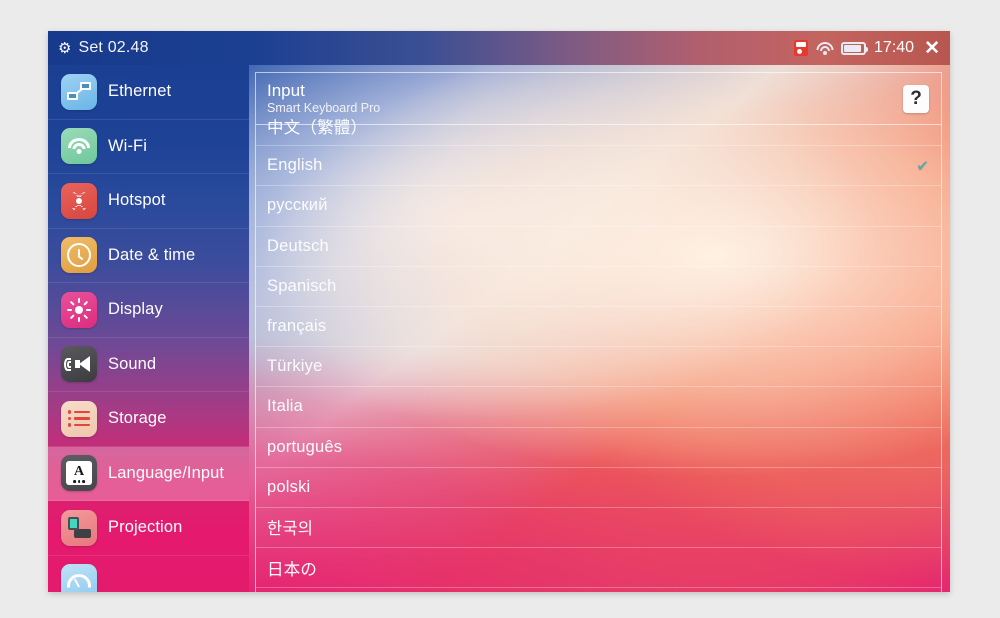 Image resolution: width=1000 pixels, height=618 pixels. What do you see at coordinates (132, 363) in the screenshot?
I see `sidebar-item-label: Sound` at bounding box center [132, 363].